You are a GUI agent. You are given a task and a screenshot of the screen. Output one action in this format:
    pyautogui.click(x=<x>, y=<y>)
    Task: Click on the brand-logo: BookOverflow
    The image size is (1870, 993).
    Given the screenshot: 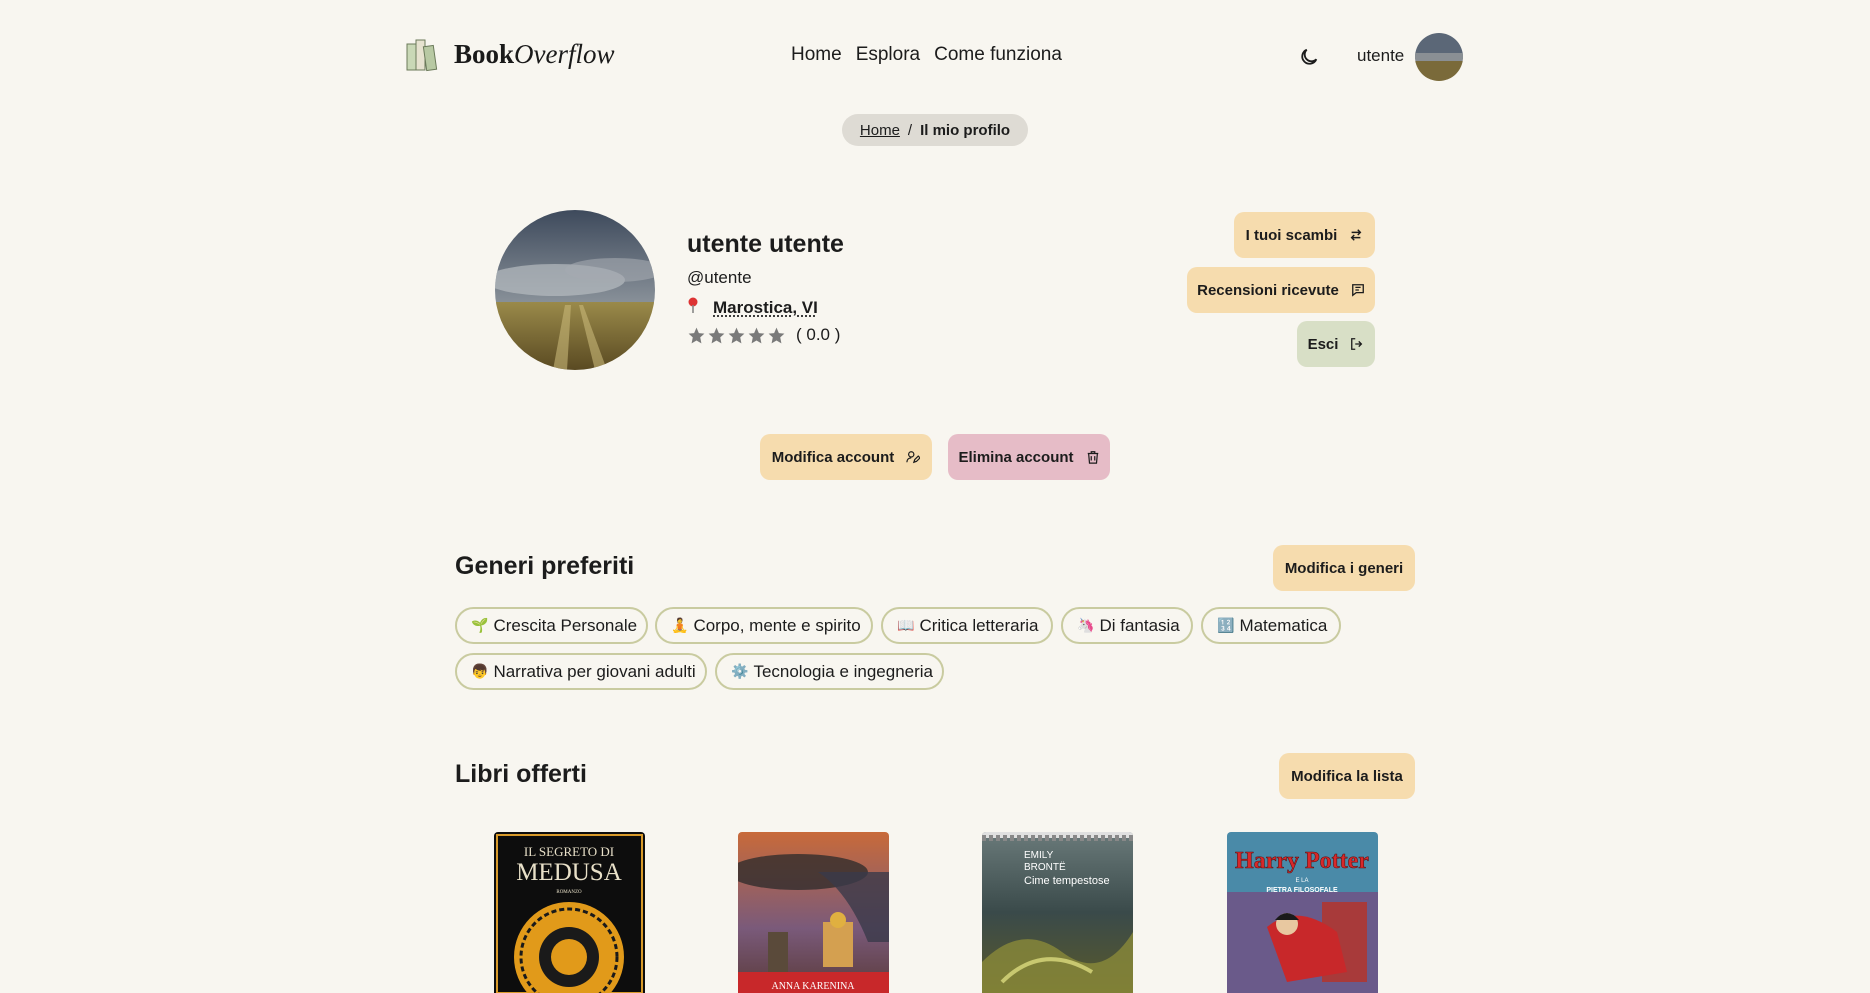 What is the action you would take?
    pyautogui.click(x=510, y=54)
    